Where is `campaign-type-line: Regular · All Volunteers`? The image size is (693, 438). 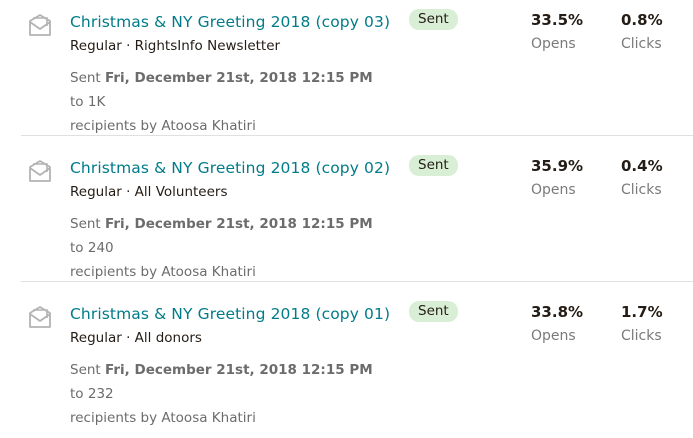
campaign-type-line: Regular · All Volunteers is located at coordinates (149, 192).